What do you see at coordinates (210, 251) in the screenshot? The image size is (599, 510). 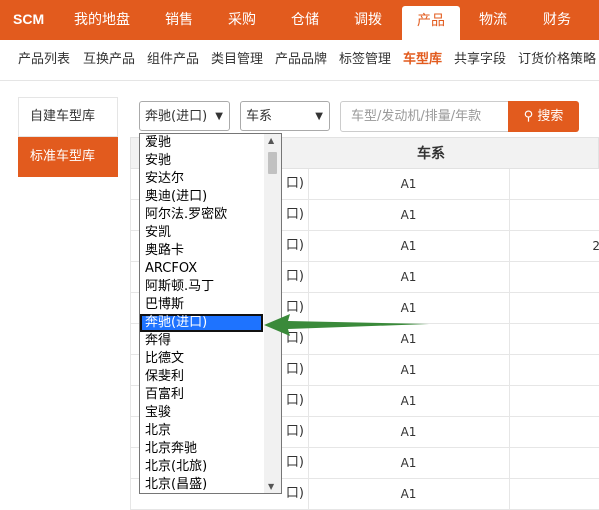 I see `dropdown-option: 奥路卡` at bounding box center [210, 251].